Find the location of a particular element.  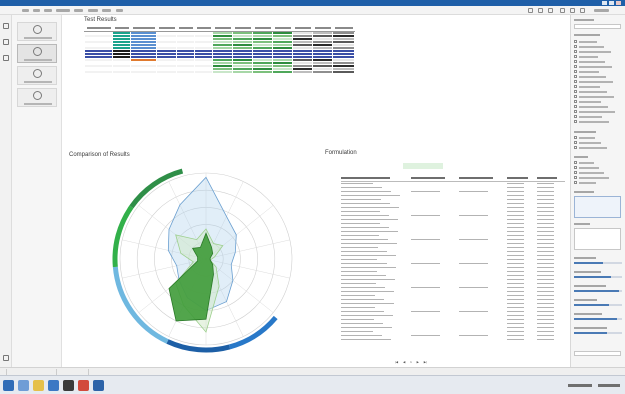

search-icon is located at coordinates (23, 385).